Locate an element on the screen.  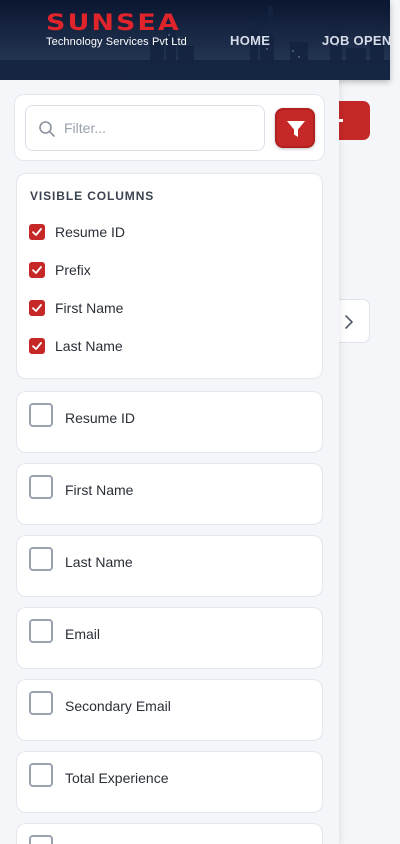
column-option-label: Secondary Email is located at coordinates (118, 706).